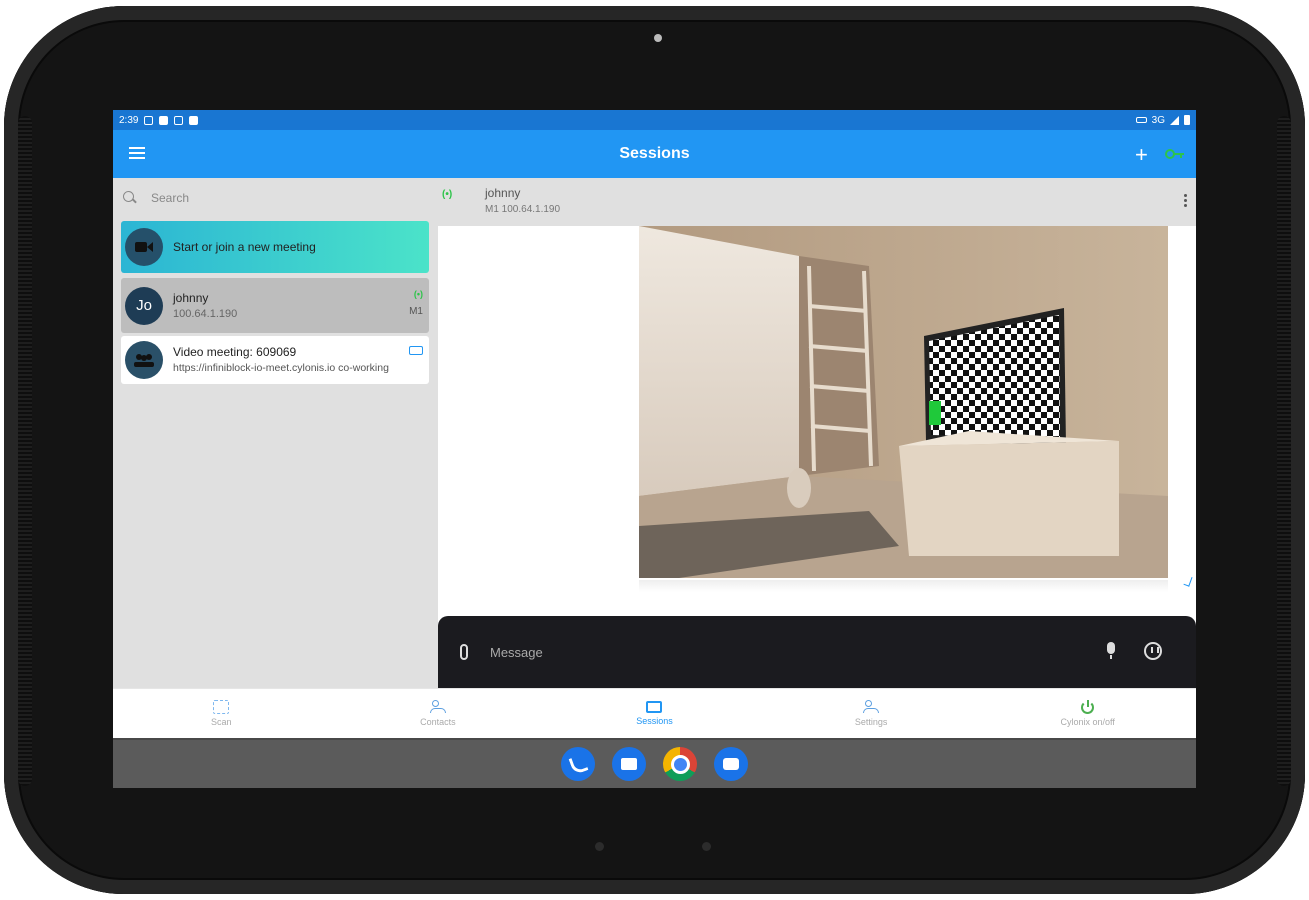 This screenshot has width=1309, height=900. What do you see at coordinates (144, 360) in the screenshot?
I see `group-icon` at bounding box center [144, 360].